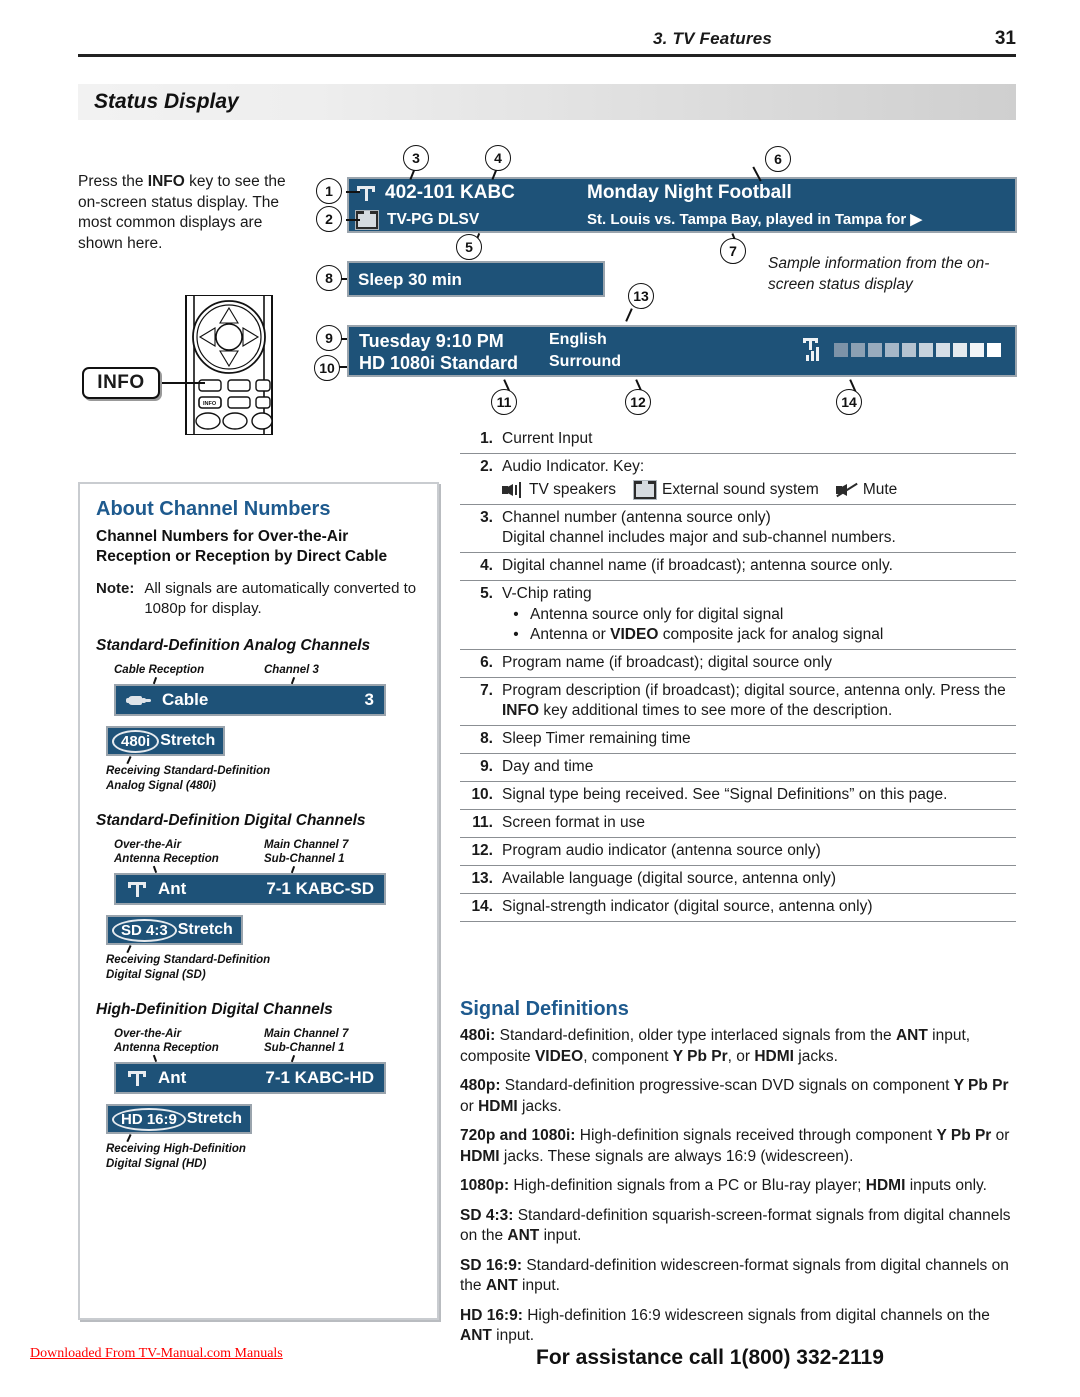  I want to click on callout-13: 13, so click(641, 296).